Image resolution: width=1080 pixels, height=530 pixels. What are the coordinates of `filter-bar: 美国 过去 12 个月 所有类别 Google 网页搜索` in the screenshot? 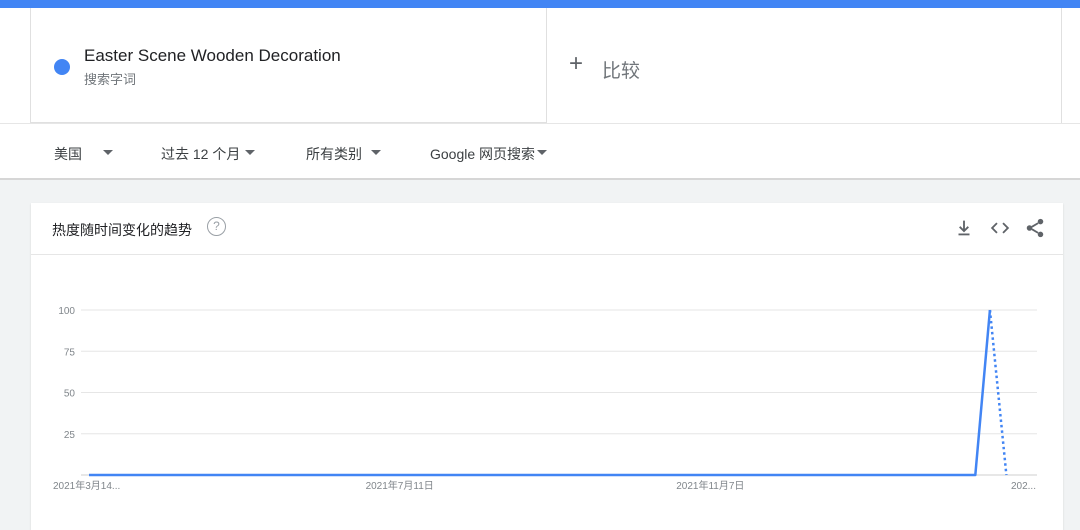 It's located at (540, 151).